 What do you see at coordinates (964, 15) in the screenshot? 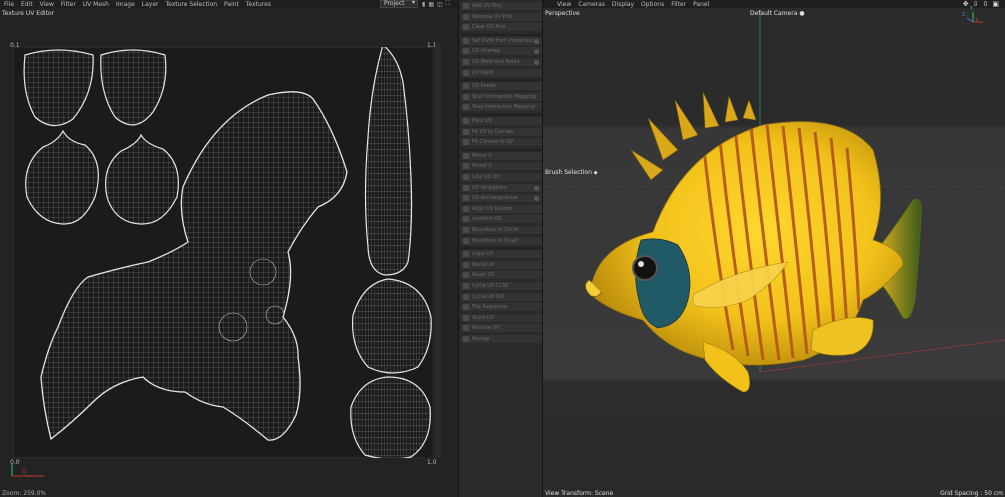
I see `axis-z-label: Z` at bounding box center [964, 15].